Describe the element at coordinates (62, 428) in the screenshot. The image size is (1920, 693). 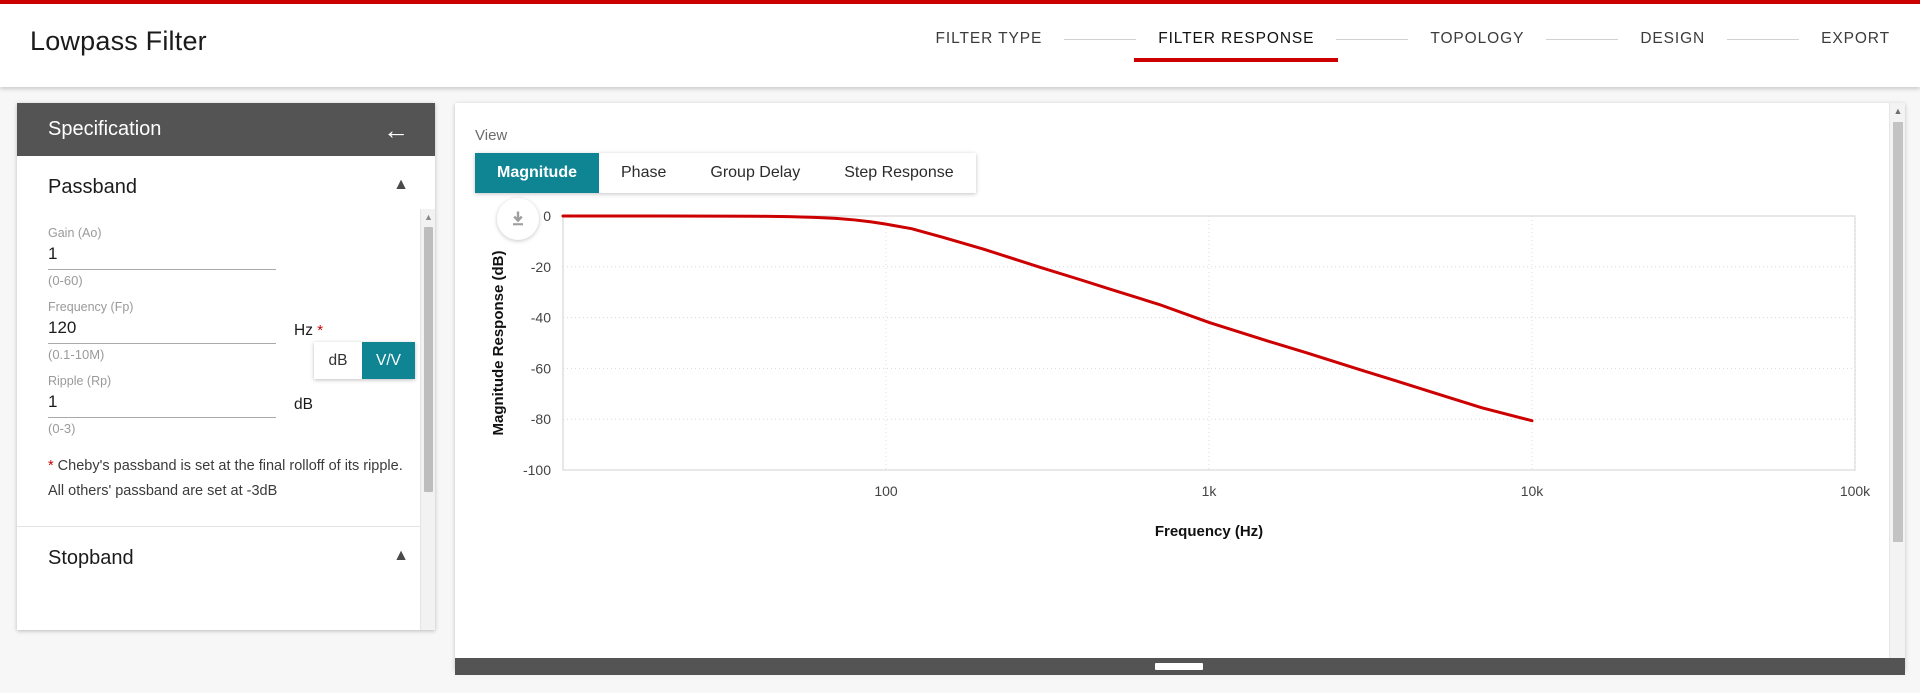
I see `ripple-hint: (0-3)` at that location.